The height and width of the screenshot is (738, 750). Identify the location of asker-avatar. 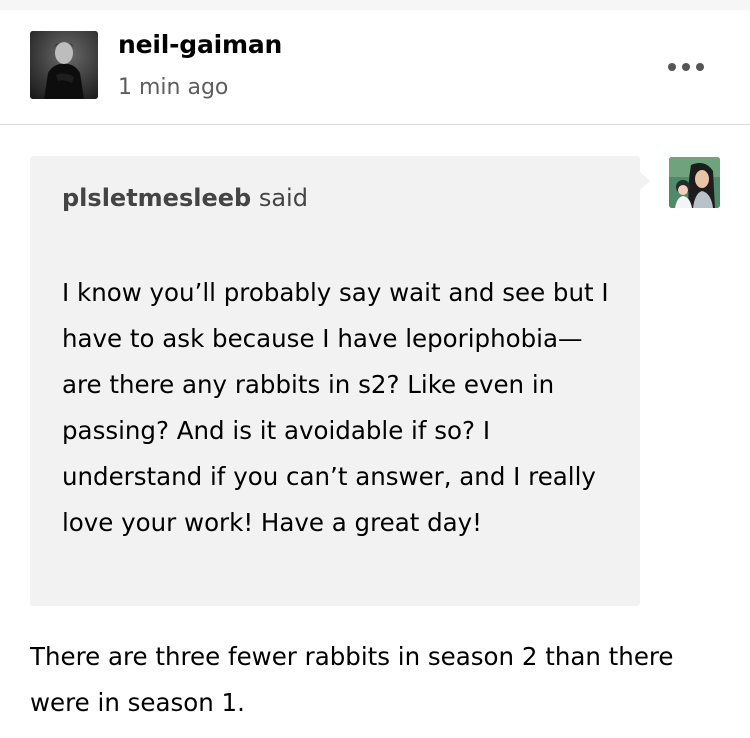
(694, 182).